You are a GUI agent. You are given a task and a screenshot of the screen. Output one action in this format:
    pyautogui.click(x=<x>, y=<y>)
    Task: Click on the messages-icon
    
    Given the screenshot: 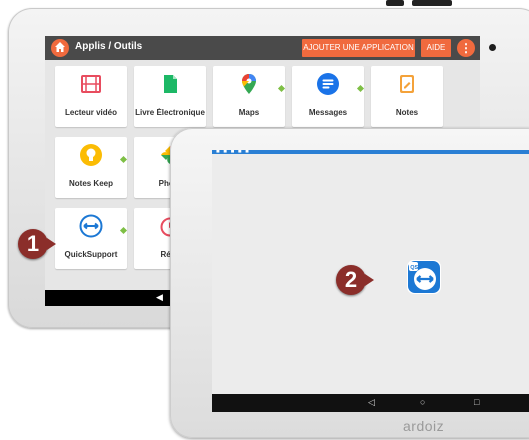 What is the action you would take?
    pyautogui.click(x=328, y=84)
    